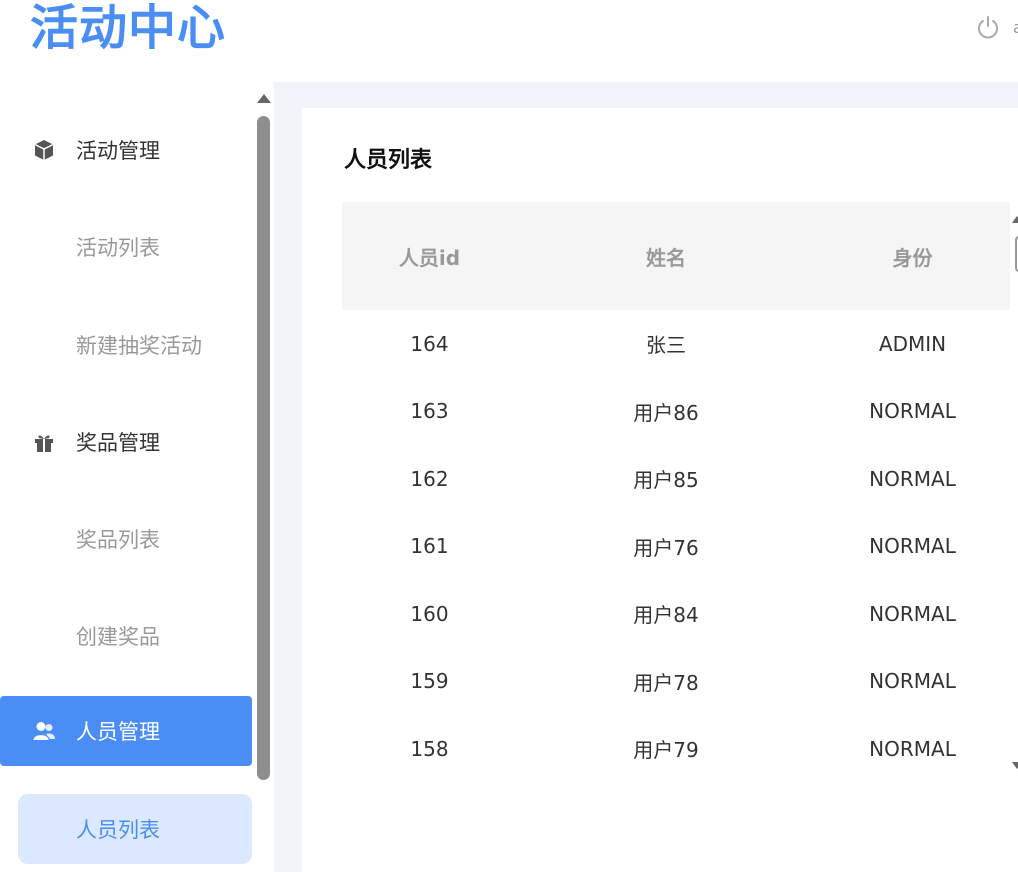 Image resolution: width=1018 pixels, height=872 pixels. Describe the element at coordinates (126, 539) in the screenshot. I see `sidebar-subitem-prize-list: 奖品列表` at that location.